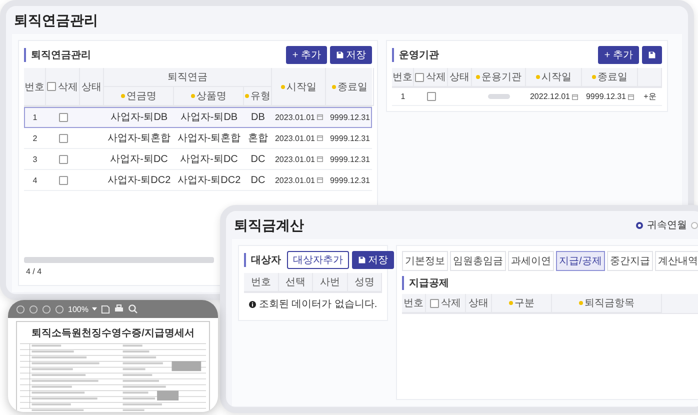 This screenshot has height=415, width=698. Describe the element at coordinates (478, 261) in the screenshot. I see `tab: 임원총임금` at that location.